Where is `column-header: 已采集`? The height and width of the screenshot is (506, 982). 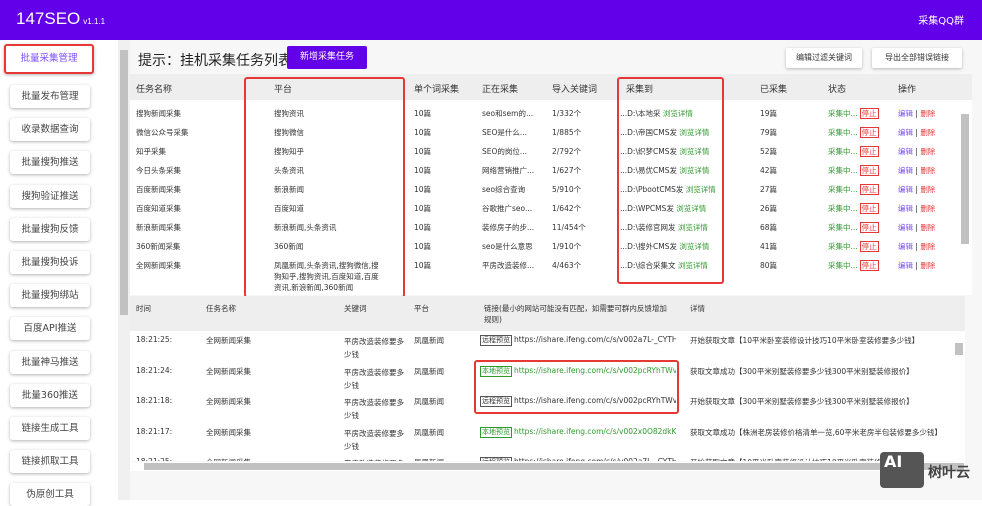 column-header: 已采集 is located at coordinates (774, 90).